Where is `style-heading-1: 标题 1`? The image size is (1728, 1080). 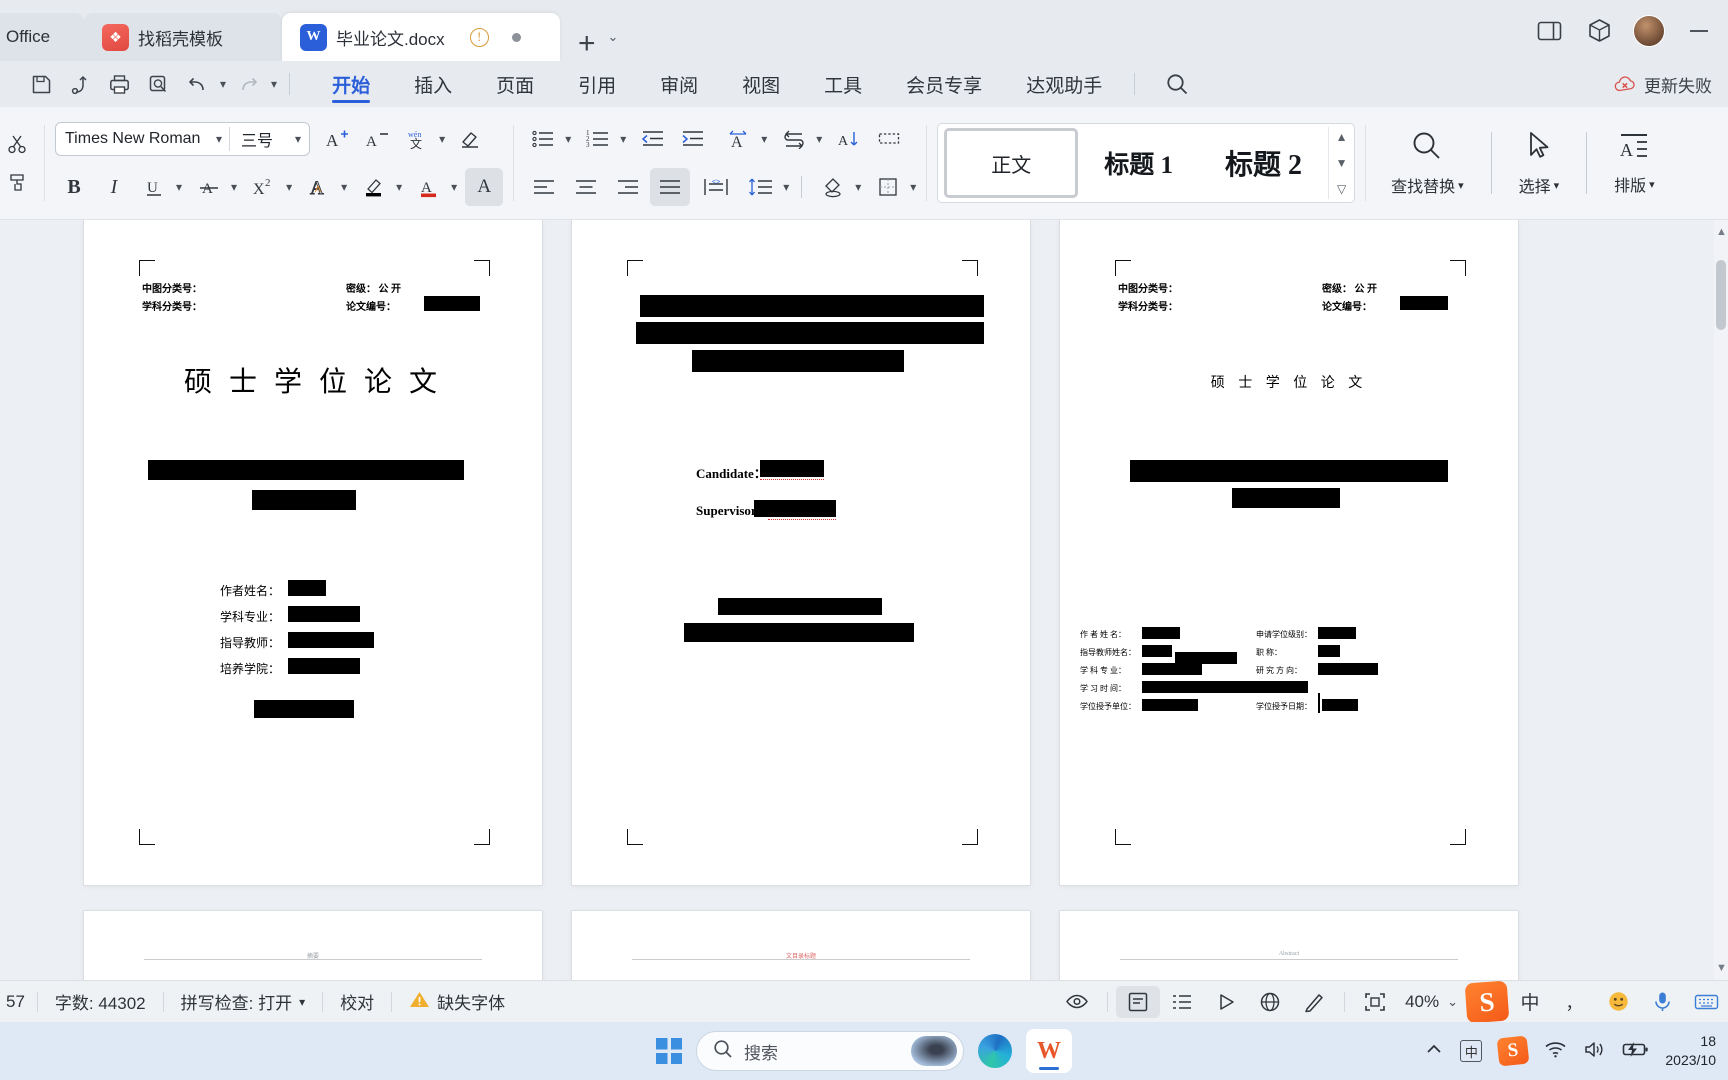
style-heading-1: 标题 1 is located at coordinates (1138, 163).